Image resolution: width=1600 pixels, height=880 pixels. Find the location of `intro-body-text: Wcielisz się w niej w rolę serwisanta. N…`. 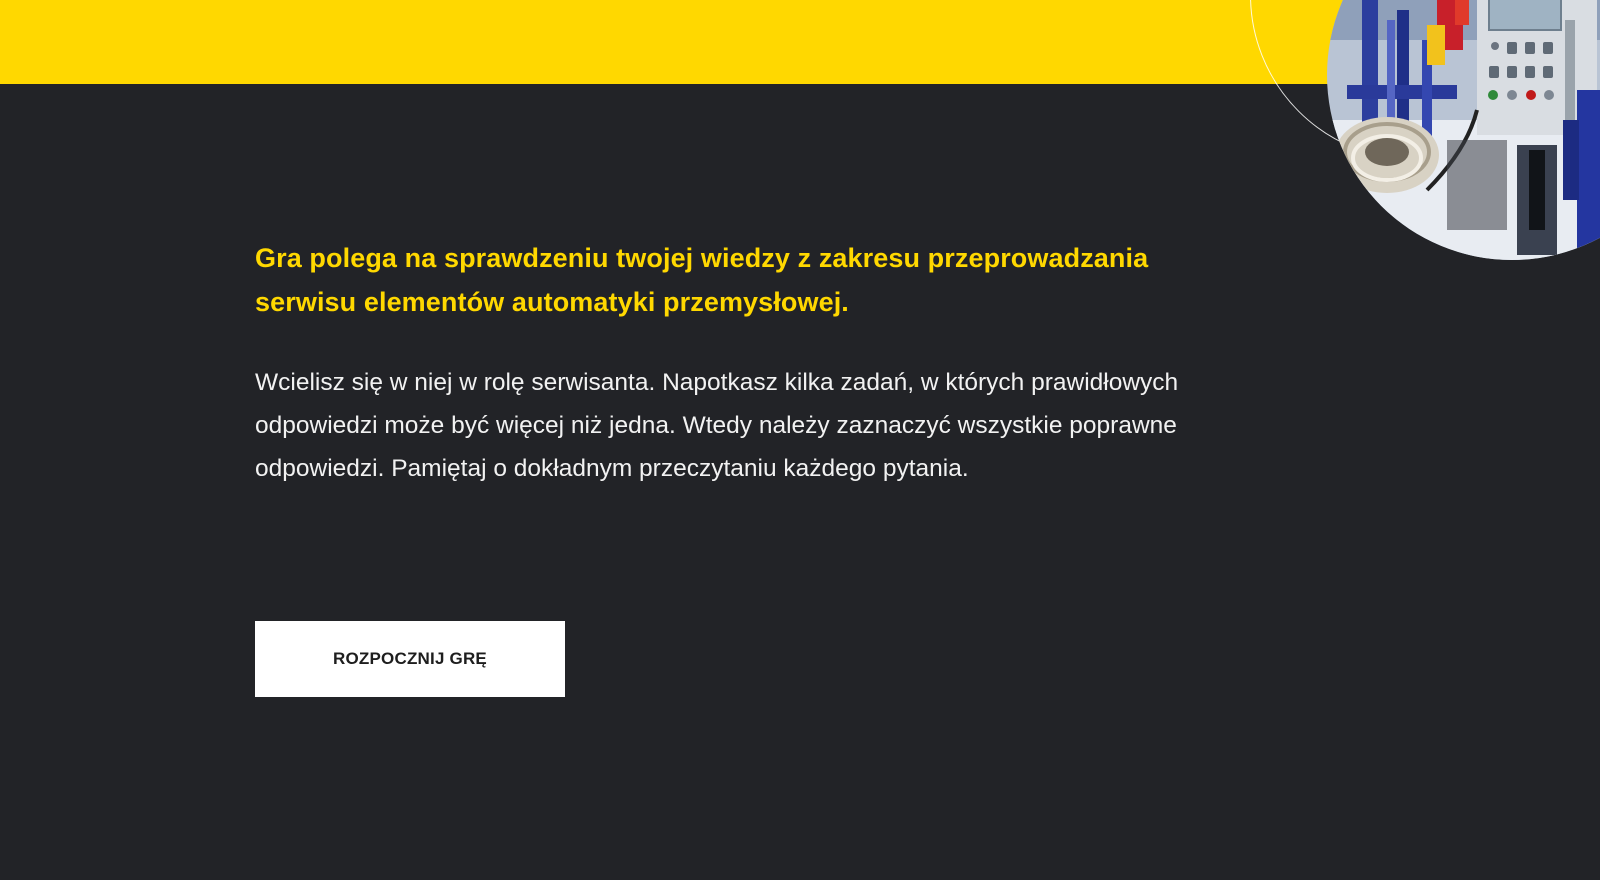

intro-body-text: Wcielisz się w niej w rolę serwisanta. N… is located at coordinates (717, 425).